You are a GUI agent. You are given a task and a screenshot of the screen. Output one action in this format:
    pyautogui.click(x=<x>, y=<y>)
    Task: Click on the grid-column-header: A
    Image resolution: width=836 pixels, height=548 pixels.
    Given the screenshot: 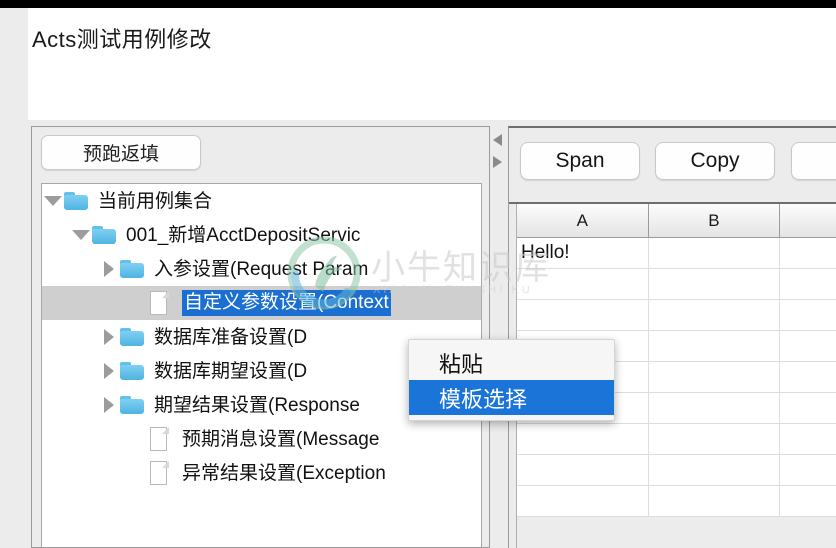 What is the action you would take?
    pyautogui.click(x=583, y=220)
    